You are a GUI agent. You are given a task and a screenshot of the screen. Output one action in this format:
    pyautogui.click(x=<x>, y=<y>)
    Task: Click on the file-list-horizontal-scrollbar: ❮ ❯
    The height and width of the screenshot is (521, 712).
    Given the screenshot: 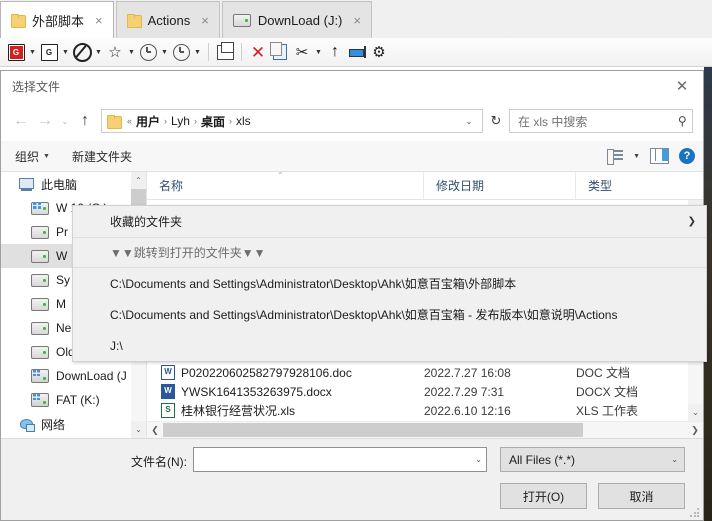 What is the action you would take?
    pyautogui.click(x=425, y=429)
    